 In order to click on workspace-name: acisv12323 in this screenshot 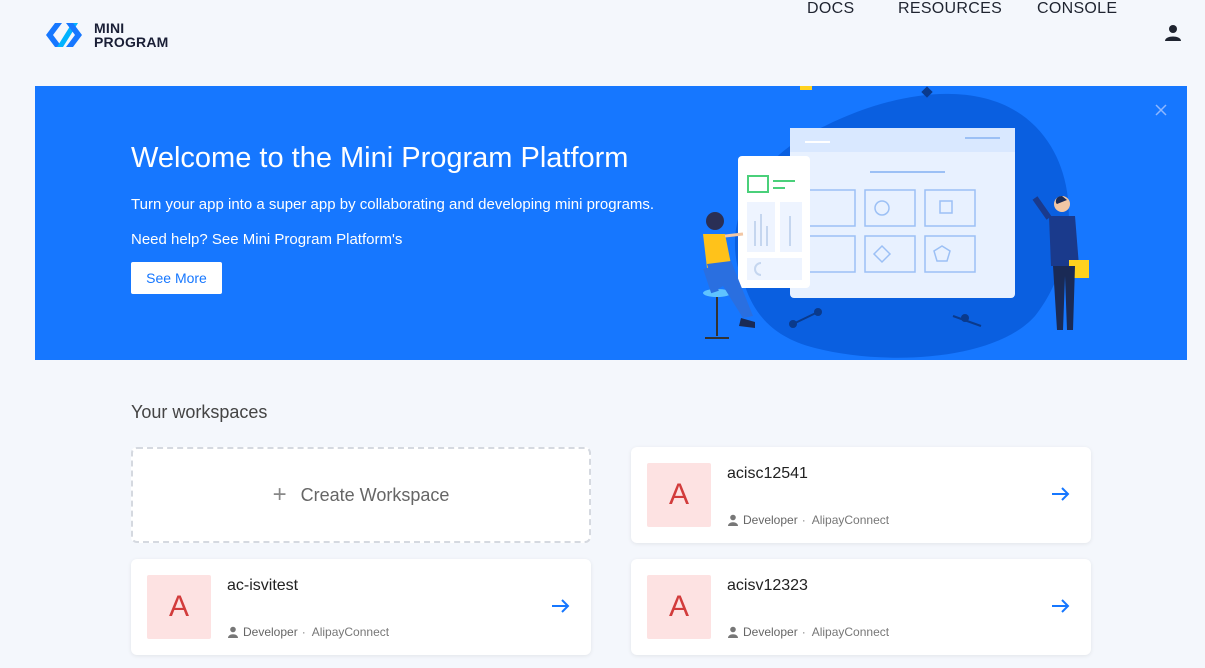, I will do `click(767, 585)`.